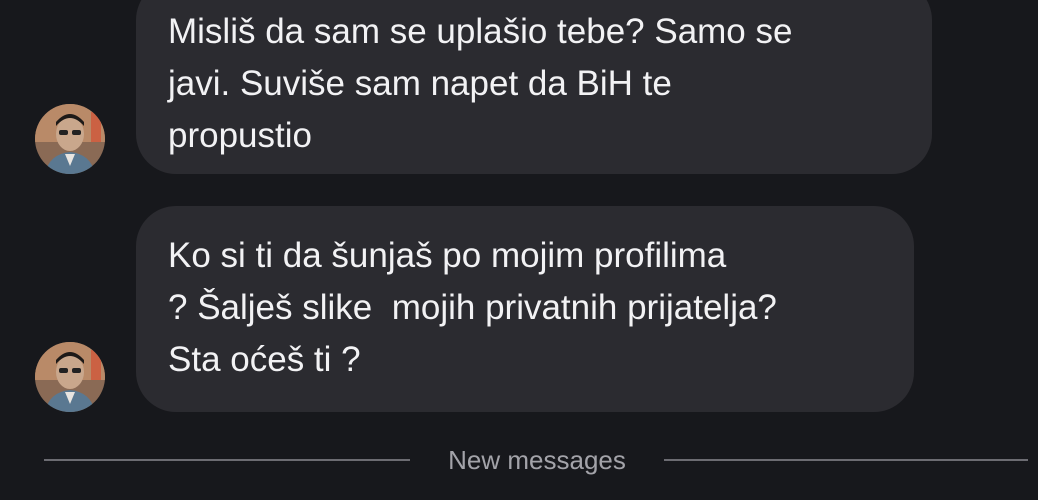 This screenshot has width=1038, height=500. I want to click on new-messages-divider: New messages, so click(519, 460).